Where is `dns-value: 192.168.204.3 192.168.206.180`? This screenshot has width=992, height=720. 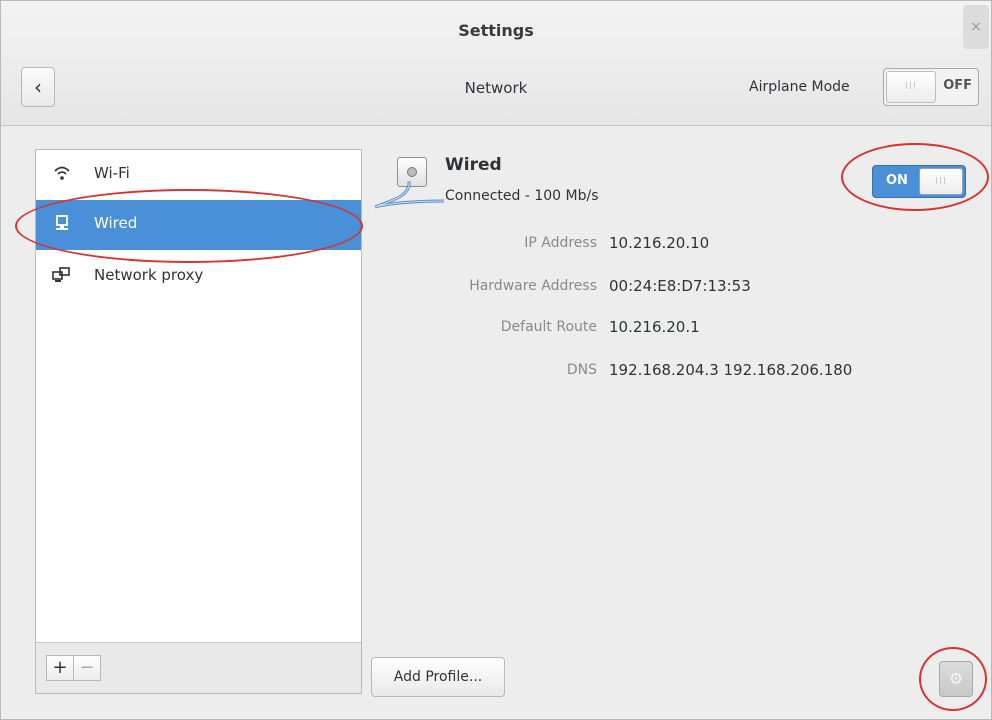
dns-value: 192.168.204.3 192.168.206.180 is located at coordinates (731, 370).